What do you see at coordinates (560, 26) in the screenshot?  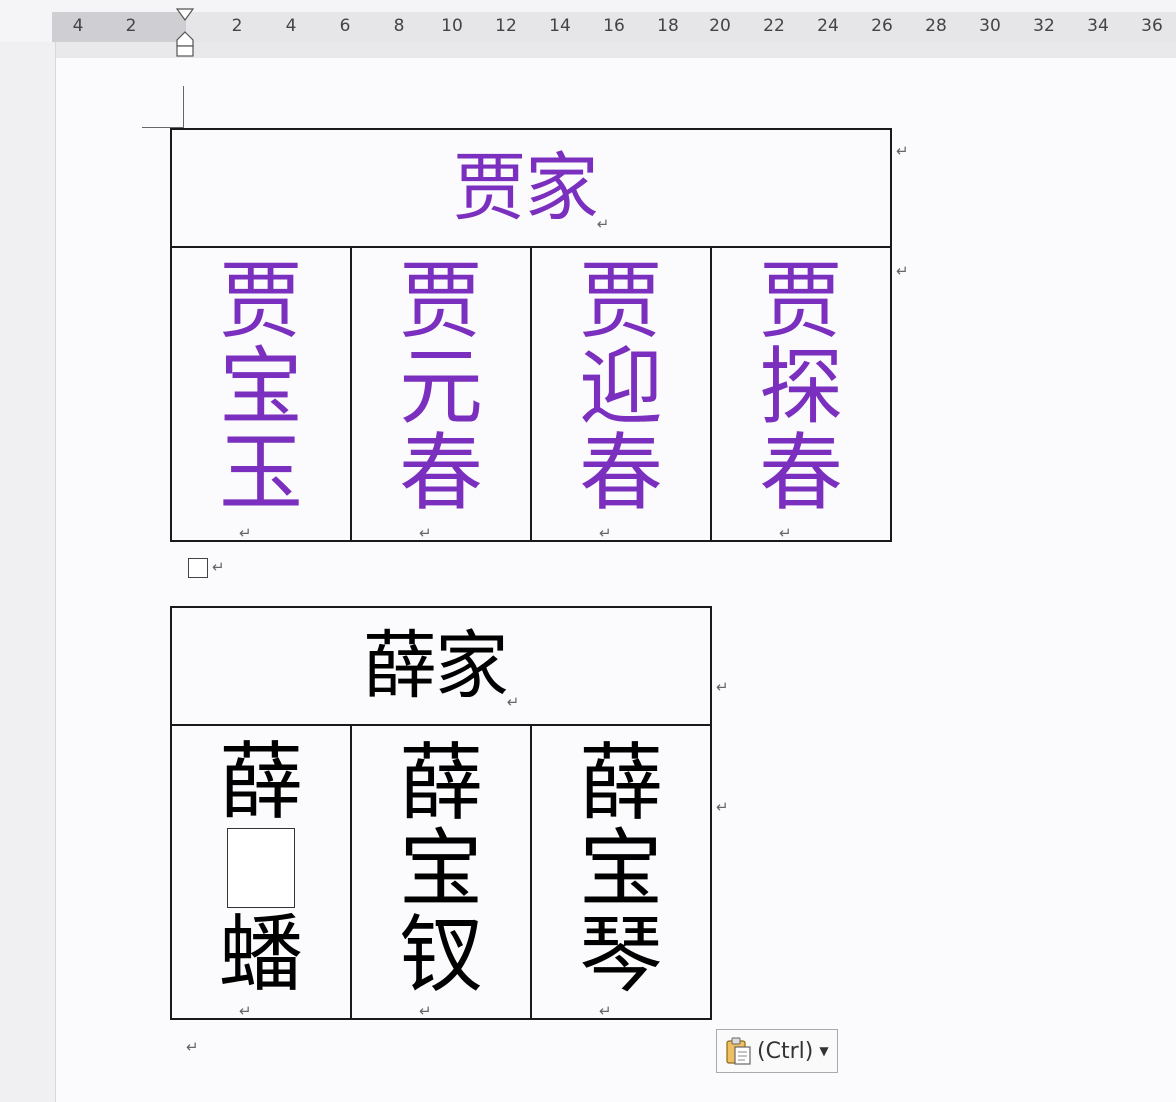 I see `ruler-number: 14` at bounding box center [560, 26].